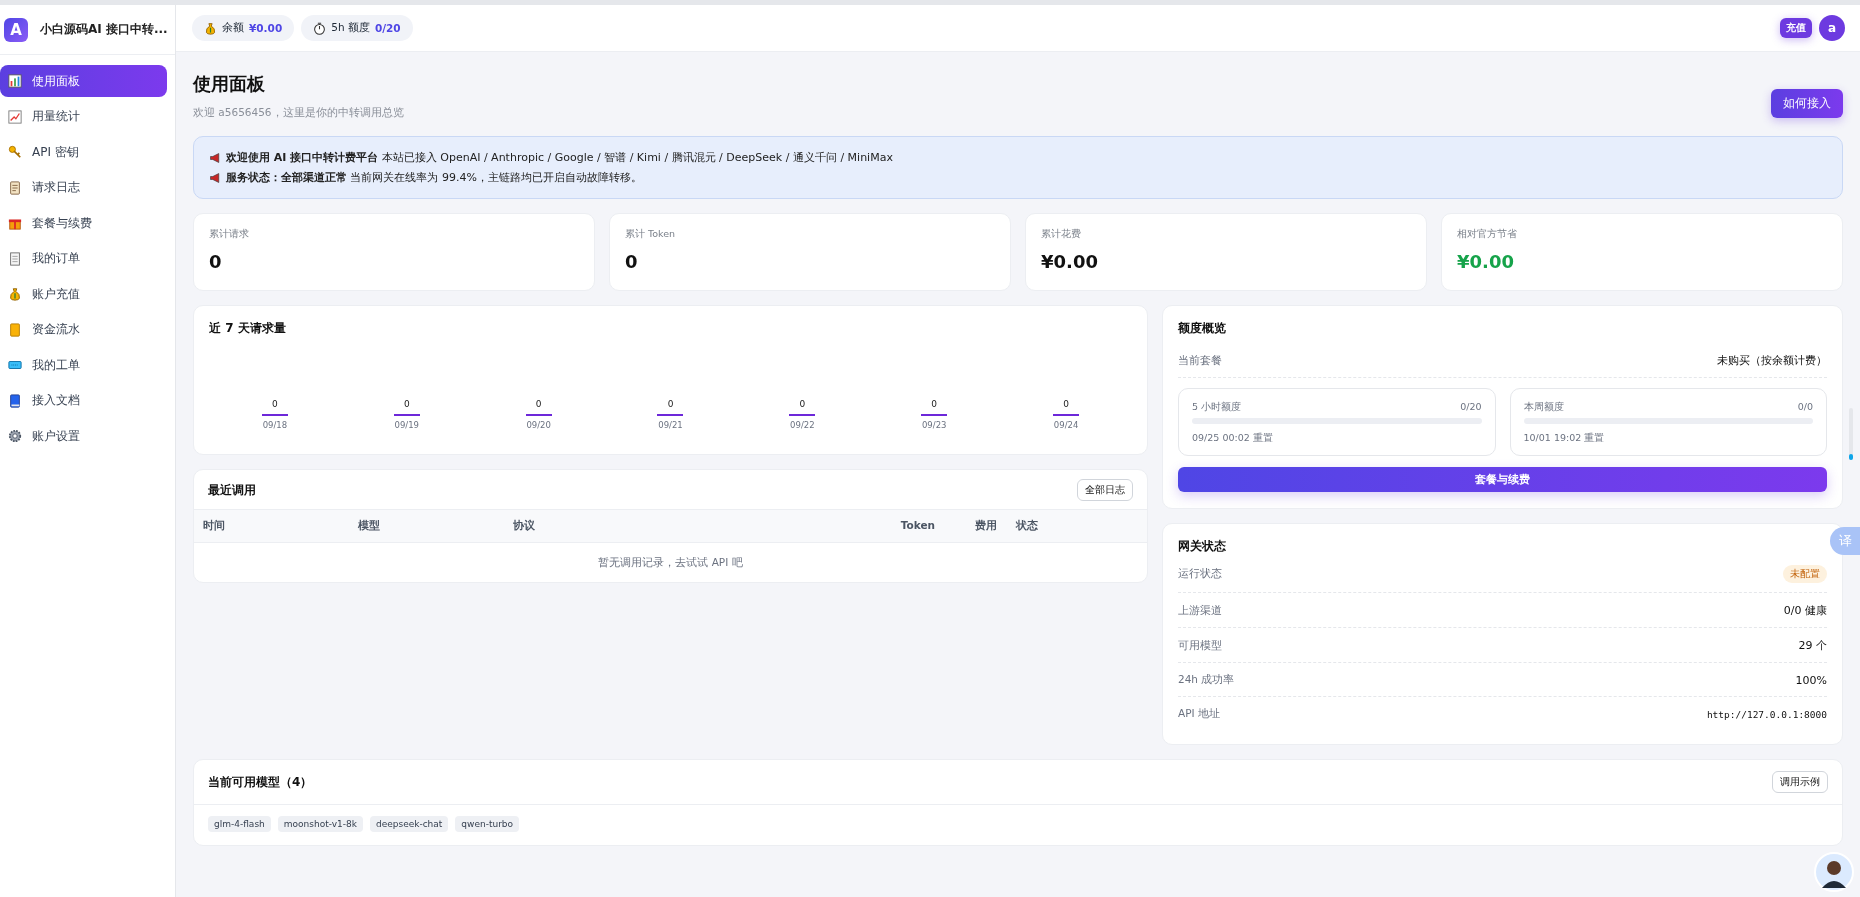 The height and width of the screenshot is (897, 1860). Describe the element at coordinates (387, 28) in the screenshot. I see `chip-value: 0/20` at that location.